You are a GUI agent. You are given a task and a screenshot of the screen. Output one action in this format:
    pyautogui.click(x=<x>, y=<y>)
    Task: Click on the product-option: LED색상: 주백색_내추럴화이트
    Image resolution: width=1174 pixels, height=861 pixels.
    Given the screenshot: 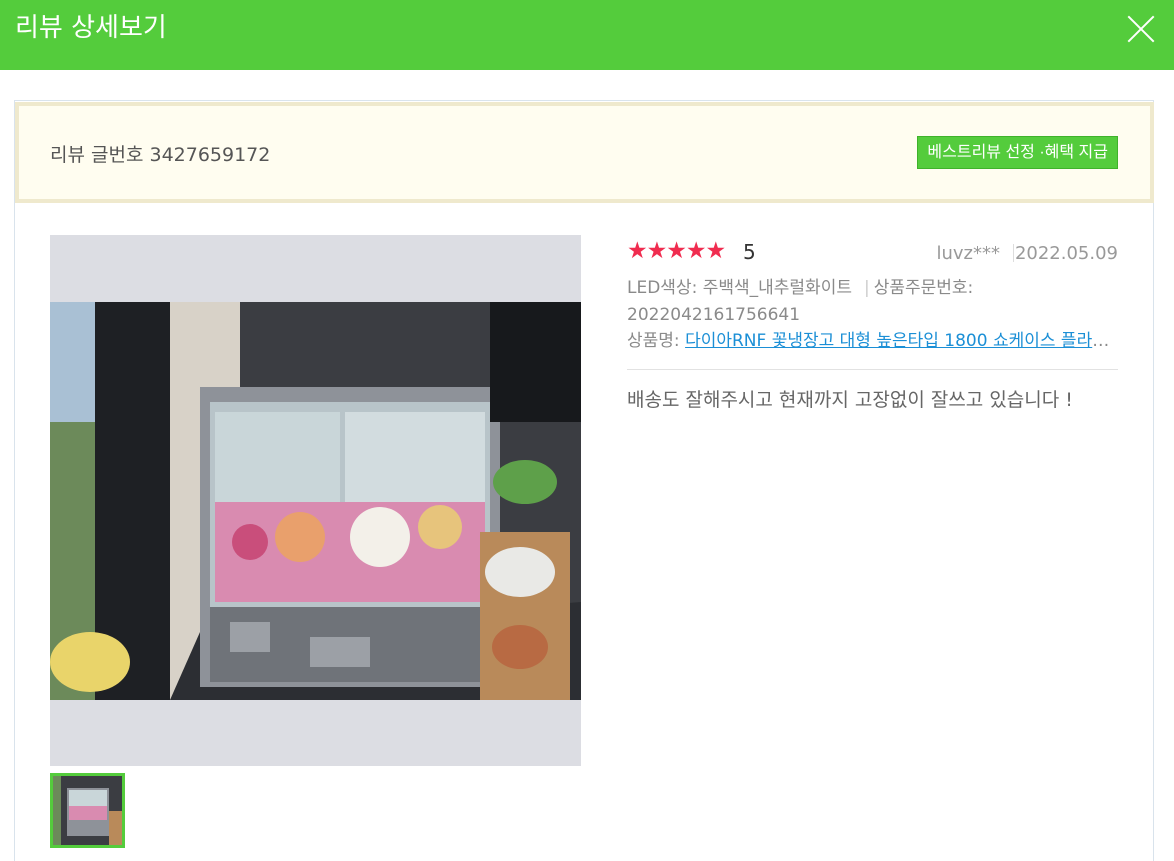 What is the action you would take?
    pyautogui.click(x=739, y=288)
    